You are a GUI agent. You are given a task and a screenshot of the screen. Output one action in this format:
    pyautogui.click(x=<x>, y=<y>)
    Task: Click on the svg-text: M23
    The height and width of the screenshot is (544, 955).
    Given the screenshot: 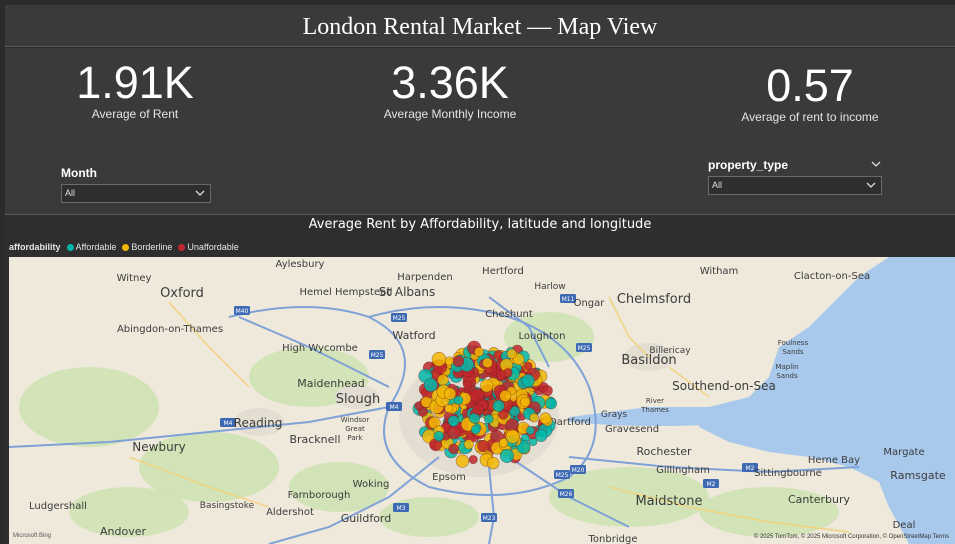 What is the action you would take?
    pyautogui.click(x=489, y=518)
    